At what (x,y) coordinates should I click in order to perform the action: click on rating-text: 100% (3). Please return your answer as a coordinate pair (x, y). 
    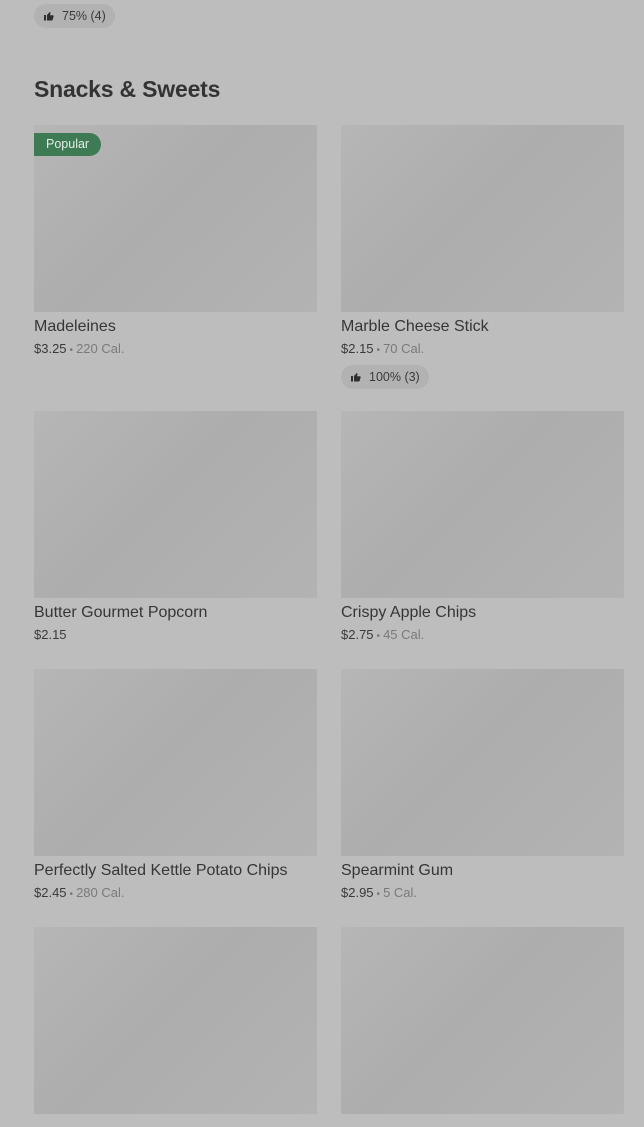
    Looking at the image, I should click on (394, 377).